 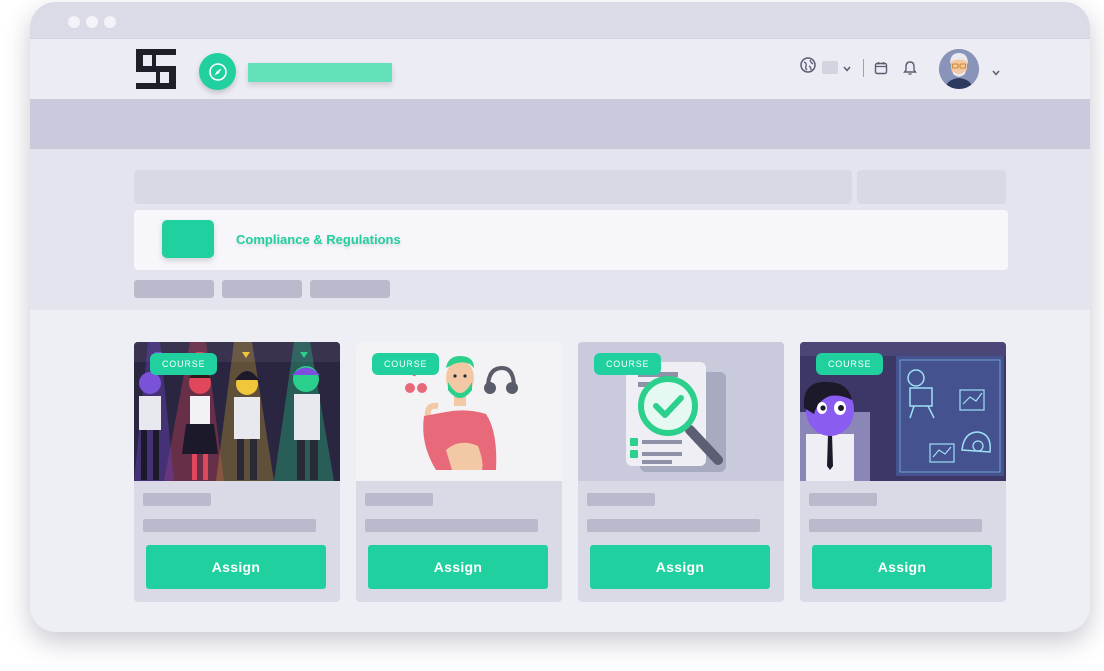 What do you see at coordinates (847, 70) in the screenshot?
I see `chevron-down-icon` at bounding box center [847, 70].